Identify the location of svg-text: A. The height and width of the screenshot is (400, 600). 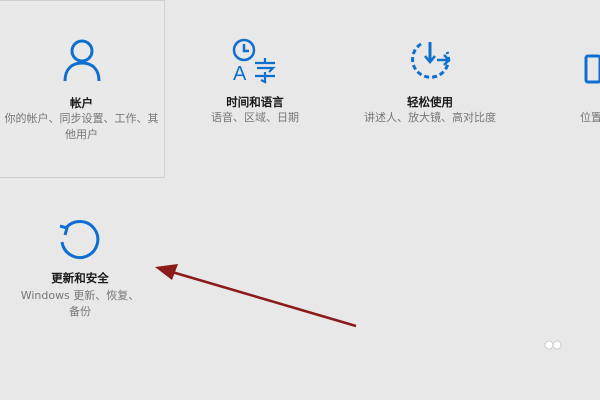
(240, 73).